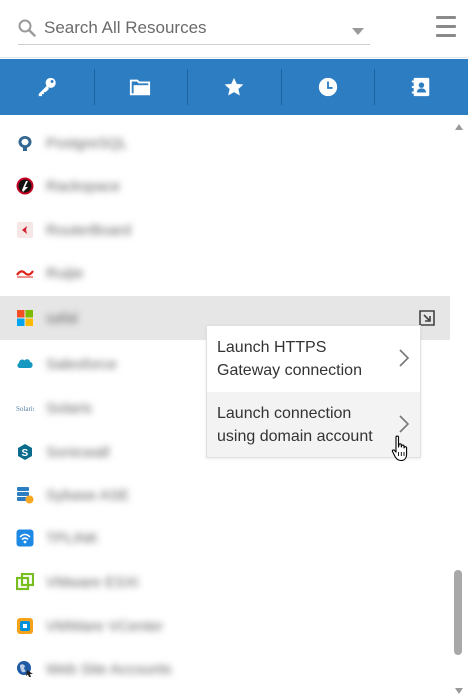  I want to click on search-icon, so click(27, 28).